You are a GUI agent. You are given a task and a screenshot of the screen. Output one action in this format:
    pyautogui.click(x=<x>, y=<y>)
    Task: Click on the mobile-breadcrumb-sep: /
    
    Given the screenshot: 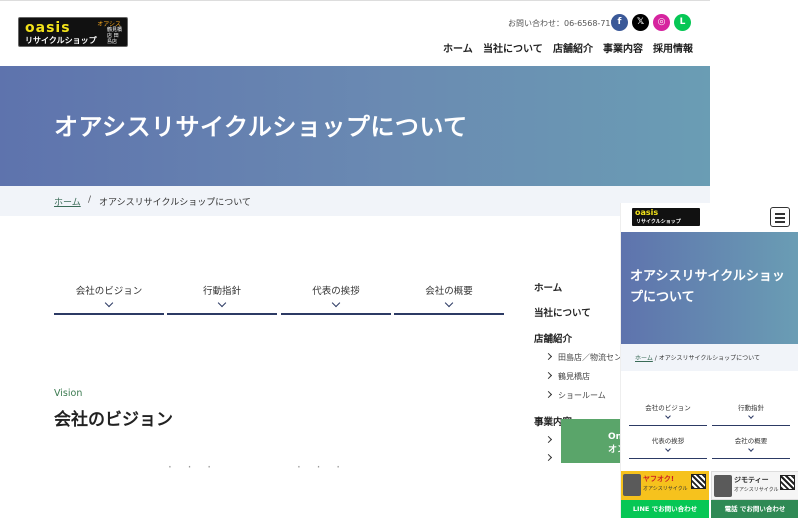 What is the action you would take?
    pyautogui.click(x=655, y=358)
    